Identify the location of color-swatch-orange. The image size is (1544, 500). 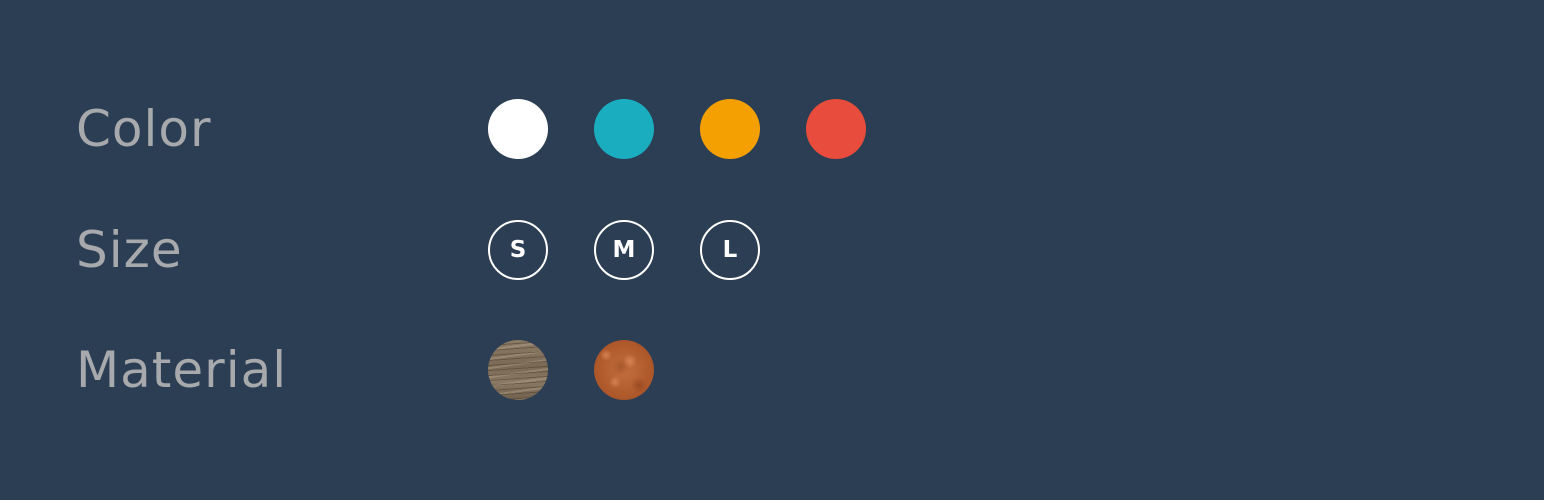
(730, 129).